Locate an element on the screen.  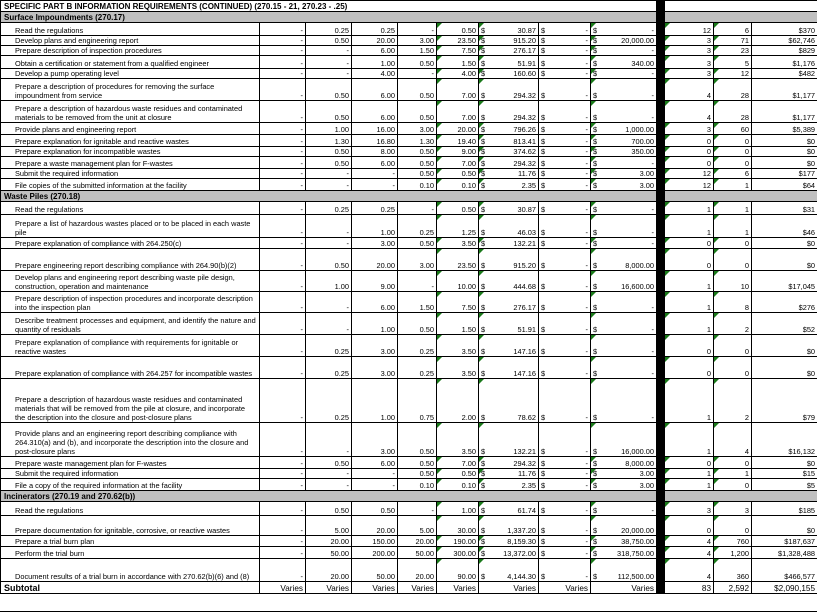
col-responses: 6 is located at coordinates (733, 173).